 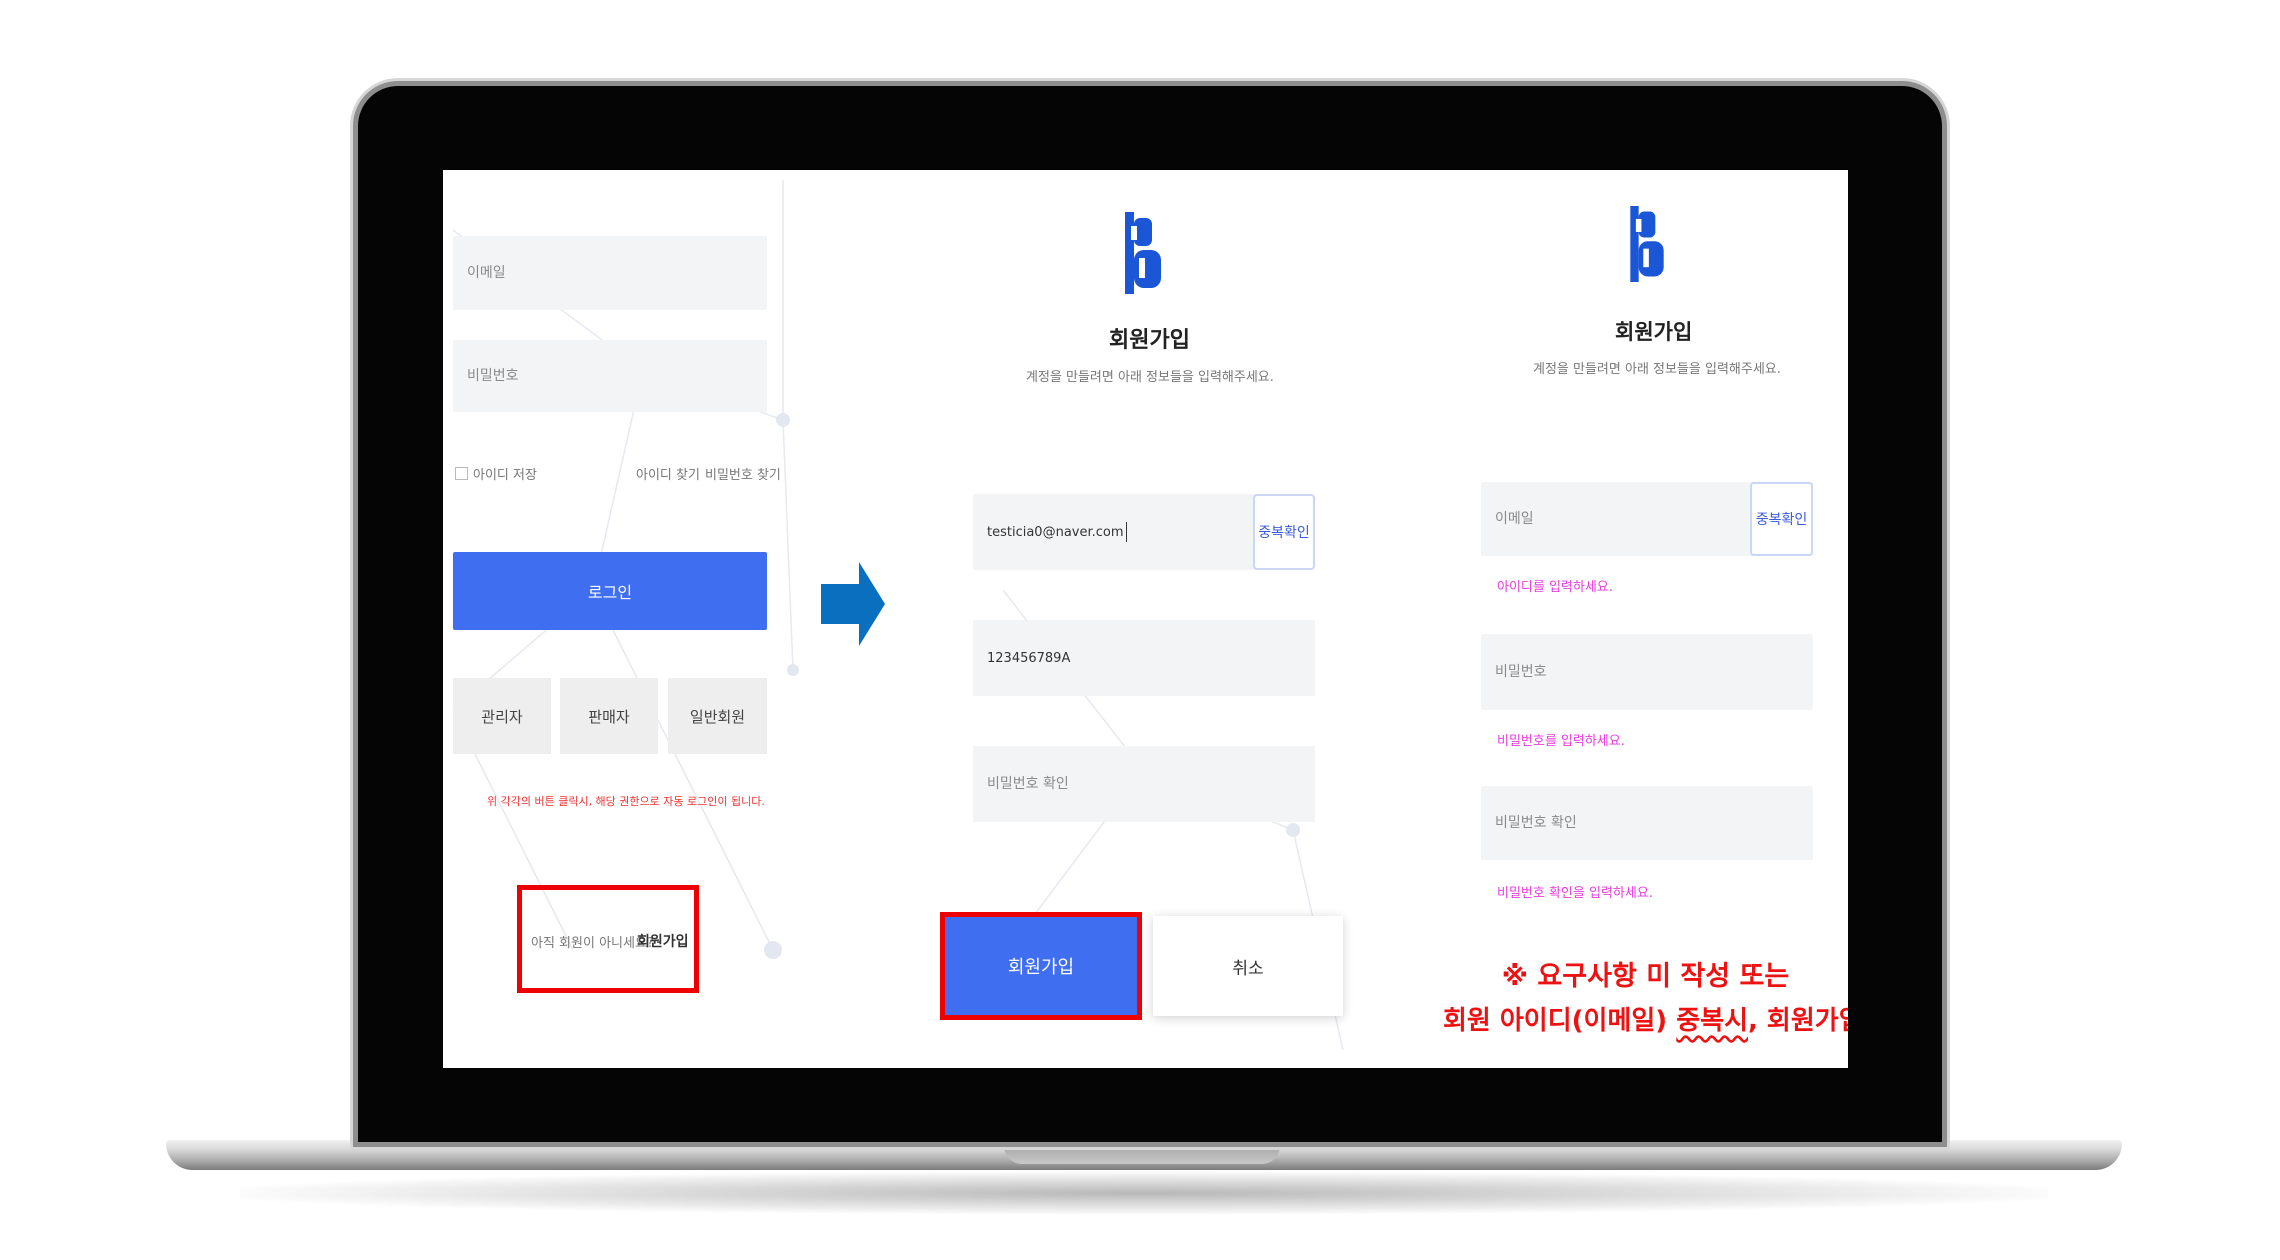 What do you see at coordinates (505, 475) in the screenshot?
I see `remember-id-label: 아이디 저장` at bounding box center [505, 475].